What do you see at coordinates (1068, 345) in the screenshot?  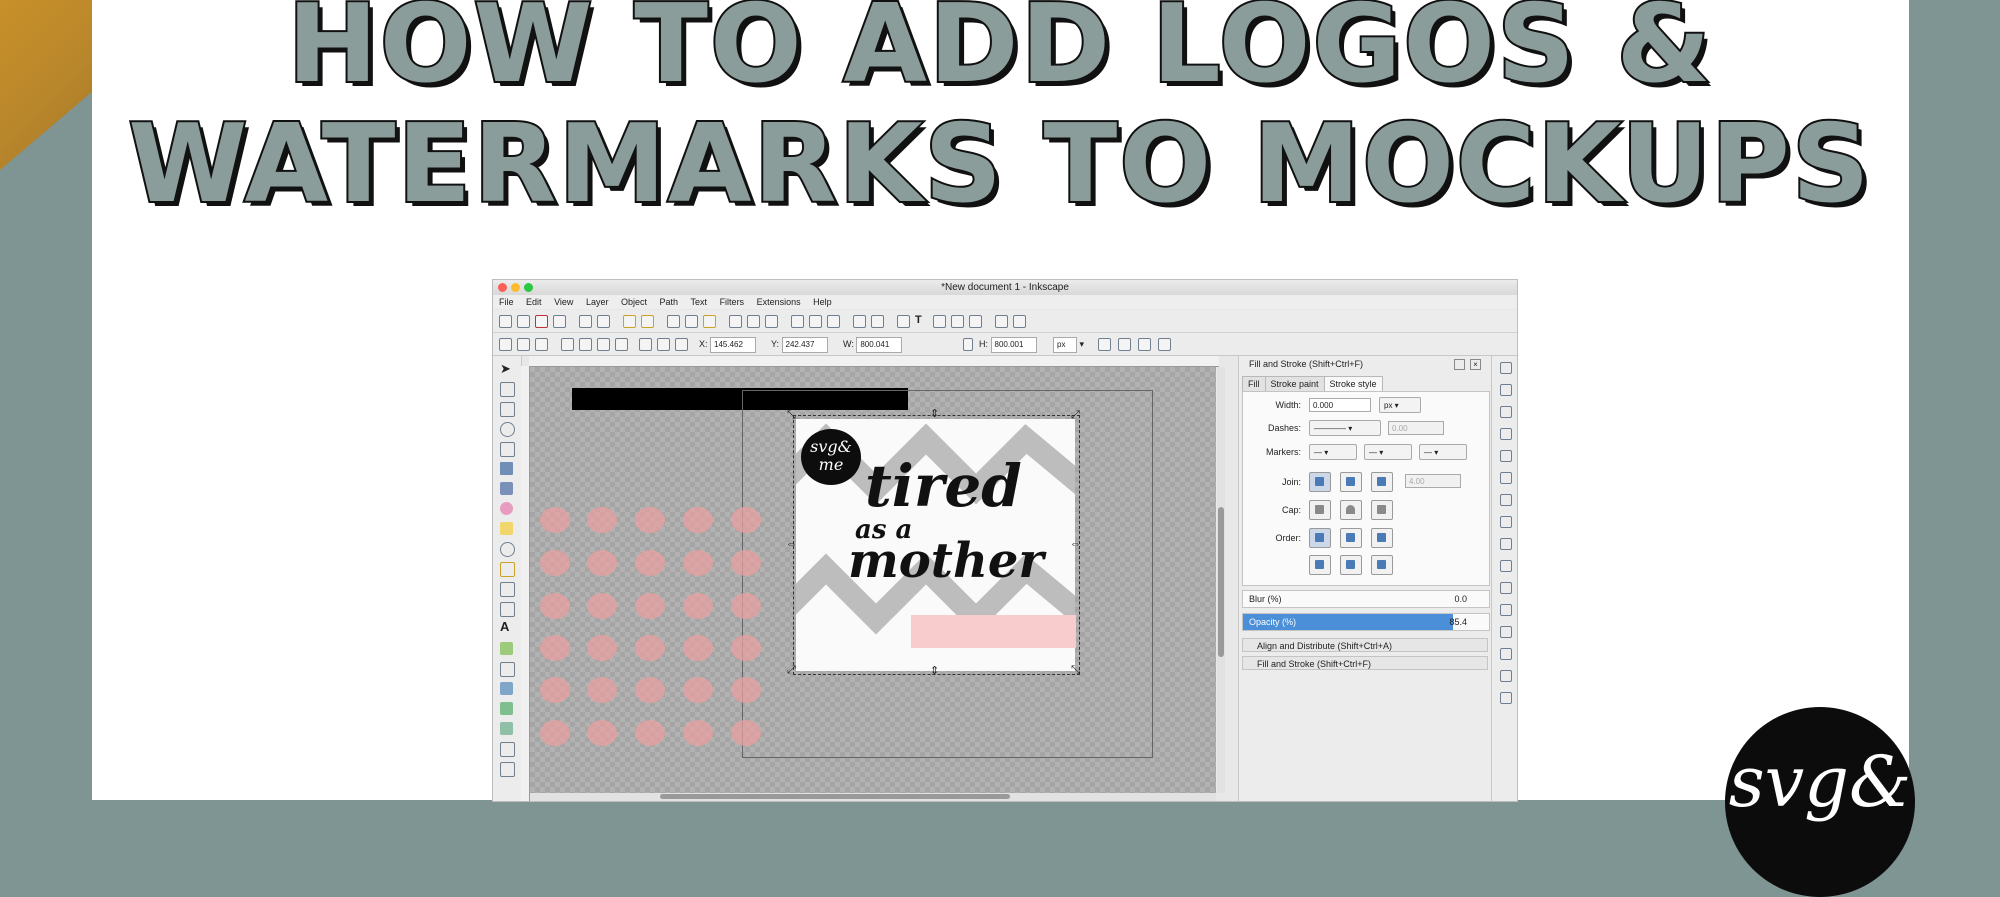 I see `unit-select: px ▾` at bounding box center [1068, 345].